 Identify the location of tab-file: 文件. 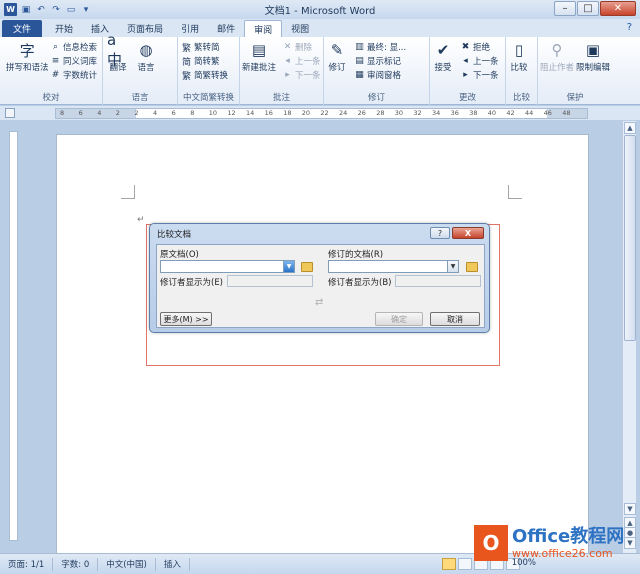
(22, 28).